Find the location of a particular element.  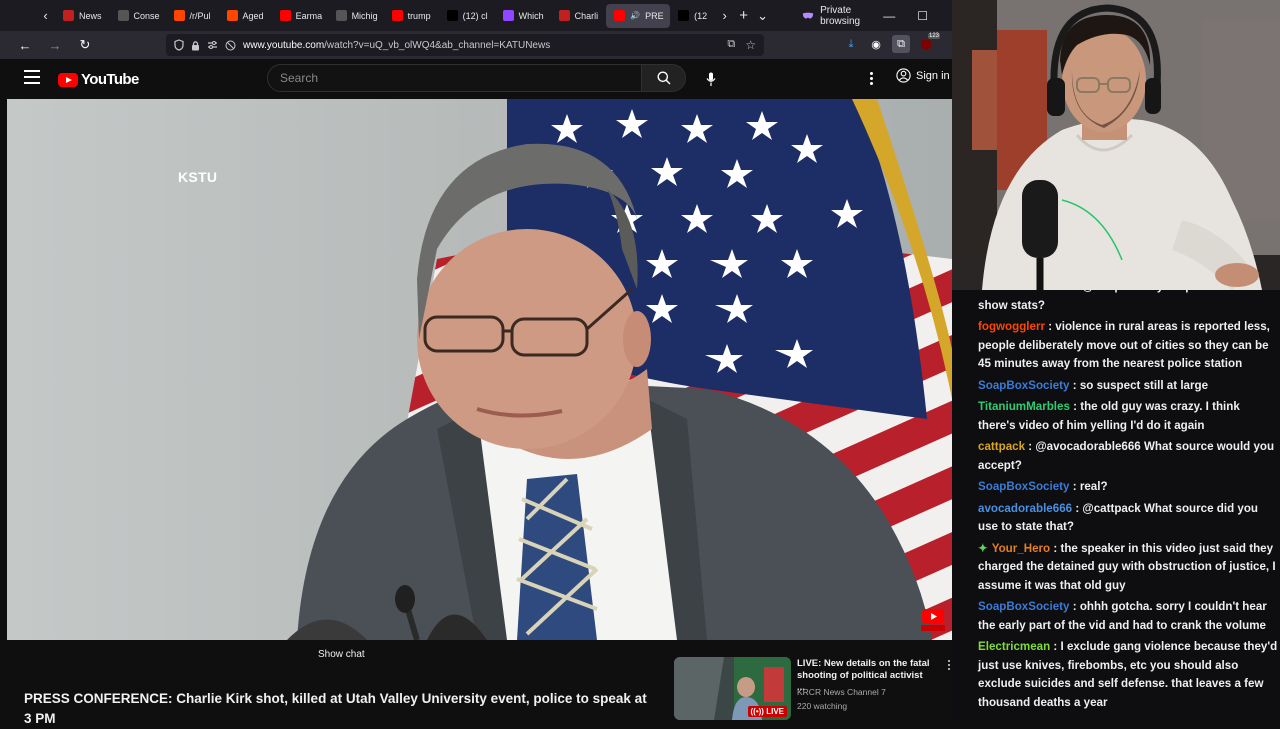

tab-scroll-right-icon: › is located at coordinates (724, 16).